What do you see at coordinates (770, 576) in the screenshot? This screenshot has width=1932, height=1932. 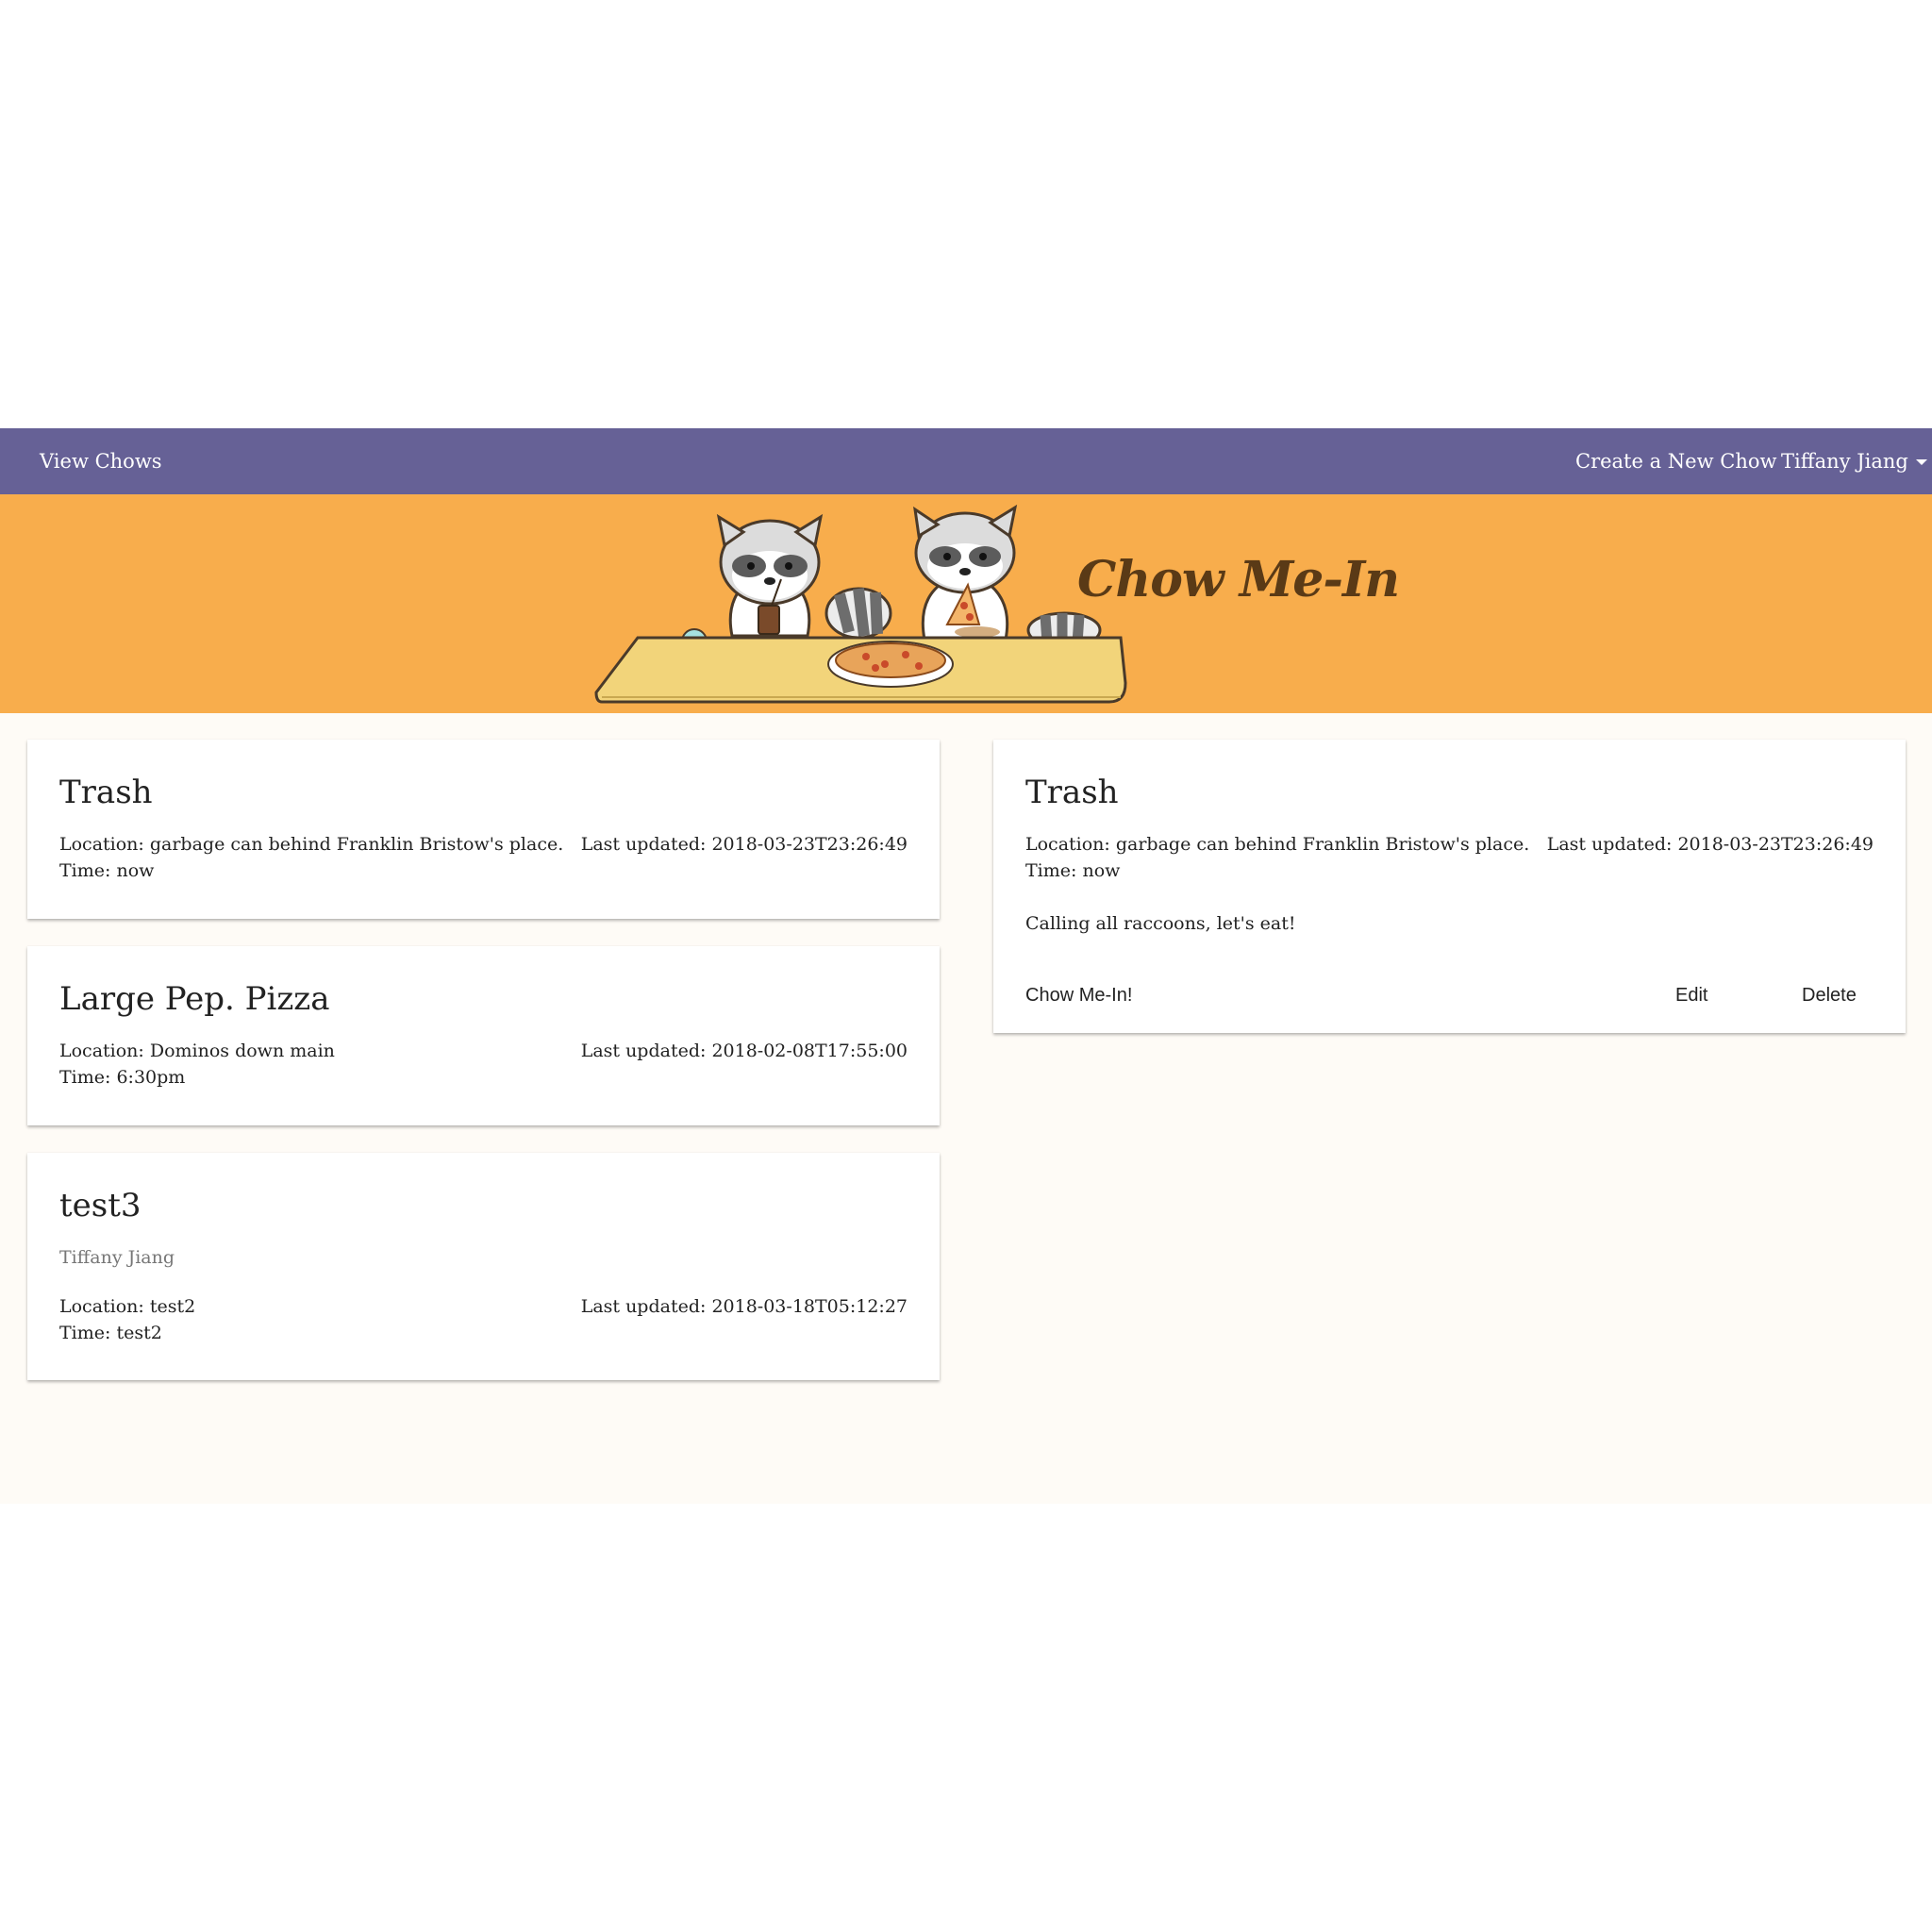 I see `raccoon-left` at bounding box center [770, 576].